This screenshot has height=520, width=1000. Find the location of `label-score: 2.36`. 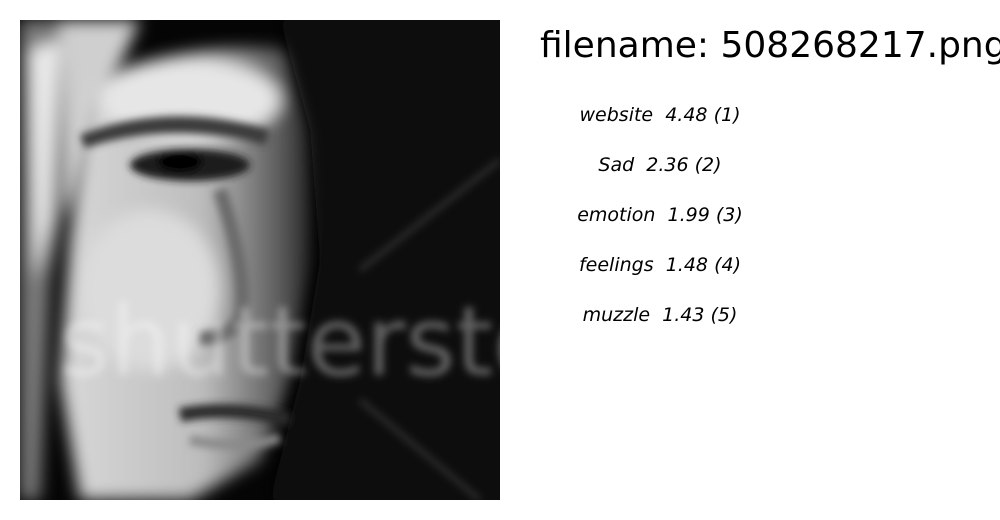

label-score: 2.36 is located at coordinates (667, 165).